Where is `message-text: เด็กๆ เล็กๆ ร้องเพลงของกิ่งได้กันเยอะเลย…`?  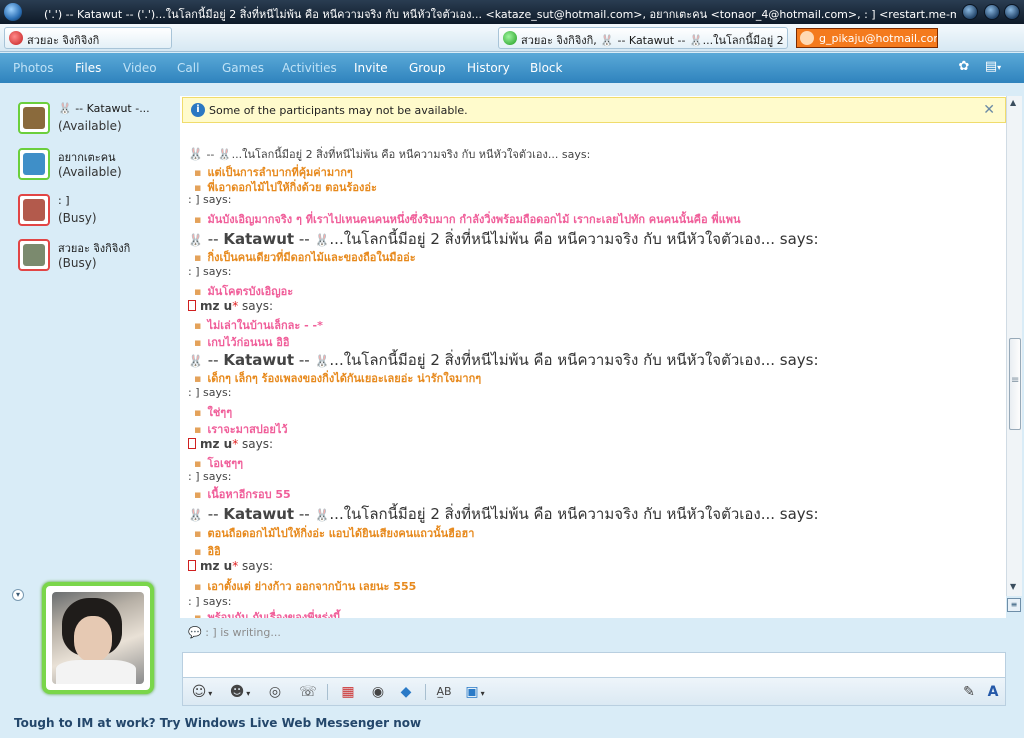 message-text: เด็กๆ เล็กๆ ร้องเพลงของกิ่งได้กันเยอะเลย… is located at coordinates (337, 378).